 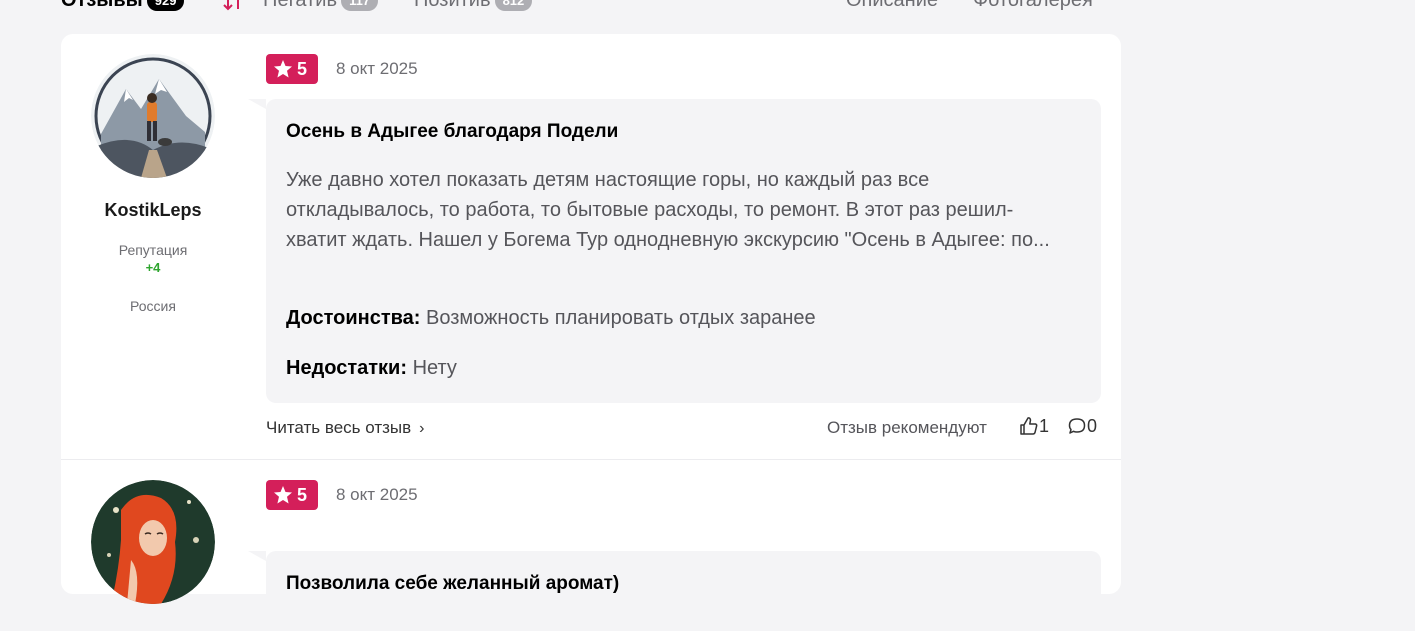 I want to click on review-cons: Недостатки: Нету, so click(x=371, y=368).